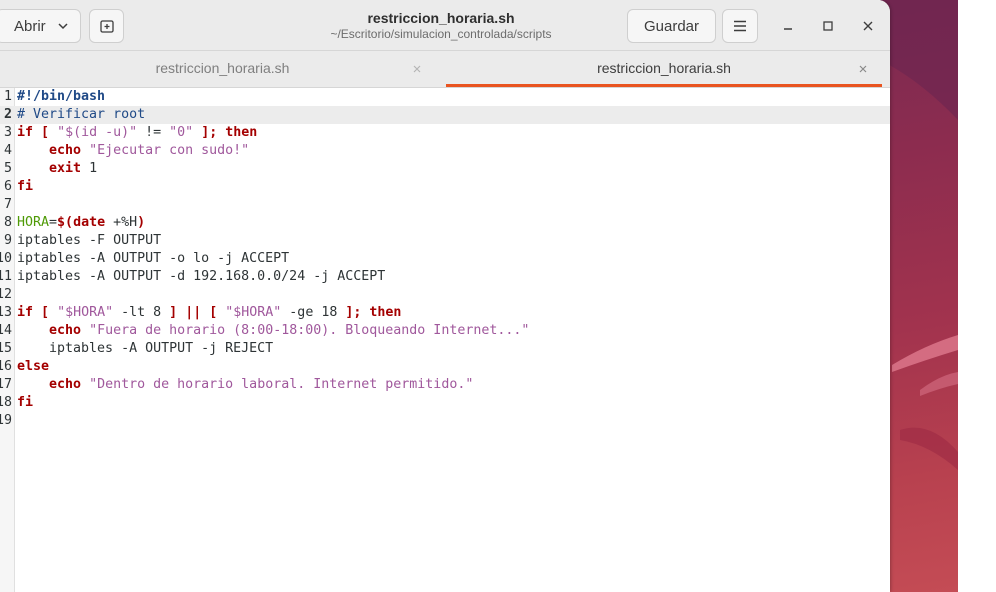 The image size is (996, 592). I want to click on line-number: 13, so click(6, 312).